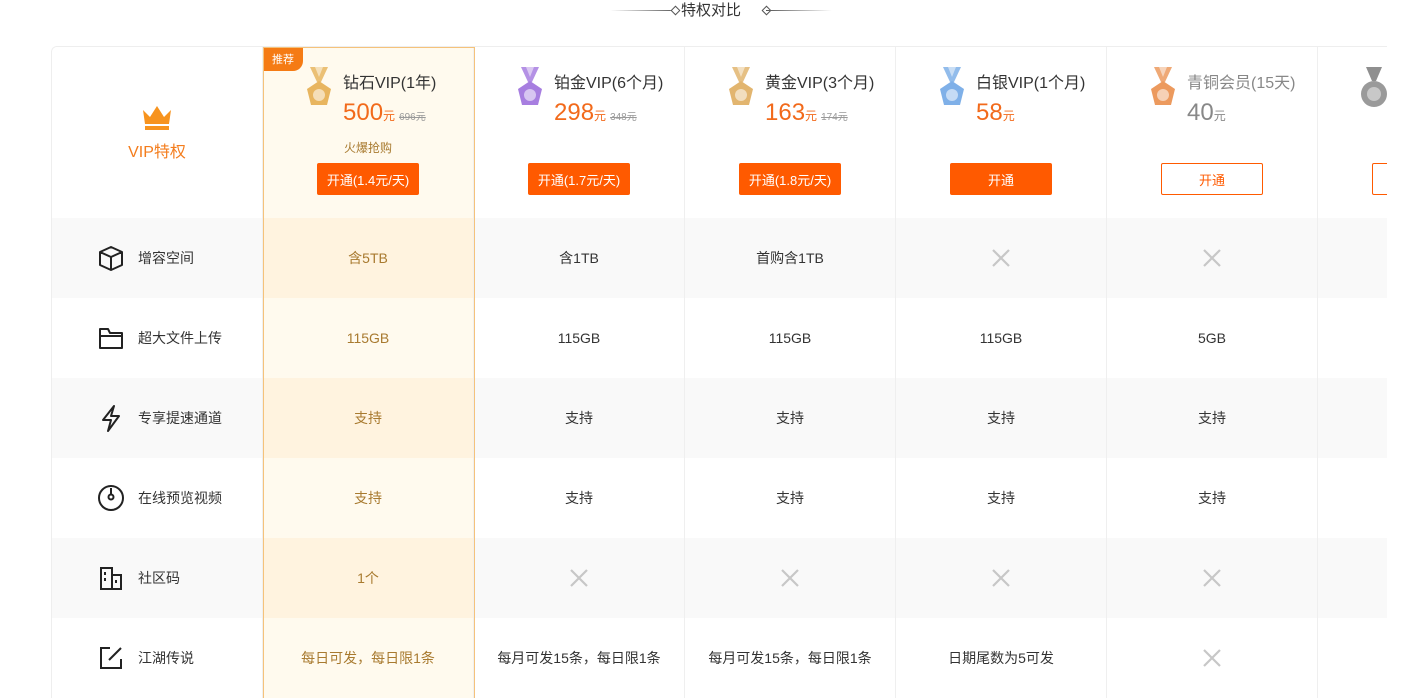 The image size is (1422, 698). What do you see at coordinates (799, 10) in the screenshot?
I see `title-decoration-right` at bounding box center [799, 10].